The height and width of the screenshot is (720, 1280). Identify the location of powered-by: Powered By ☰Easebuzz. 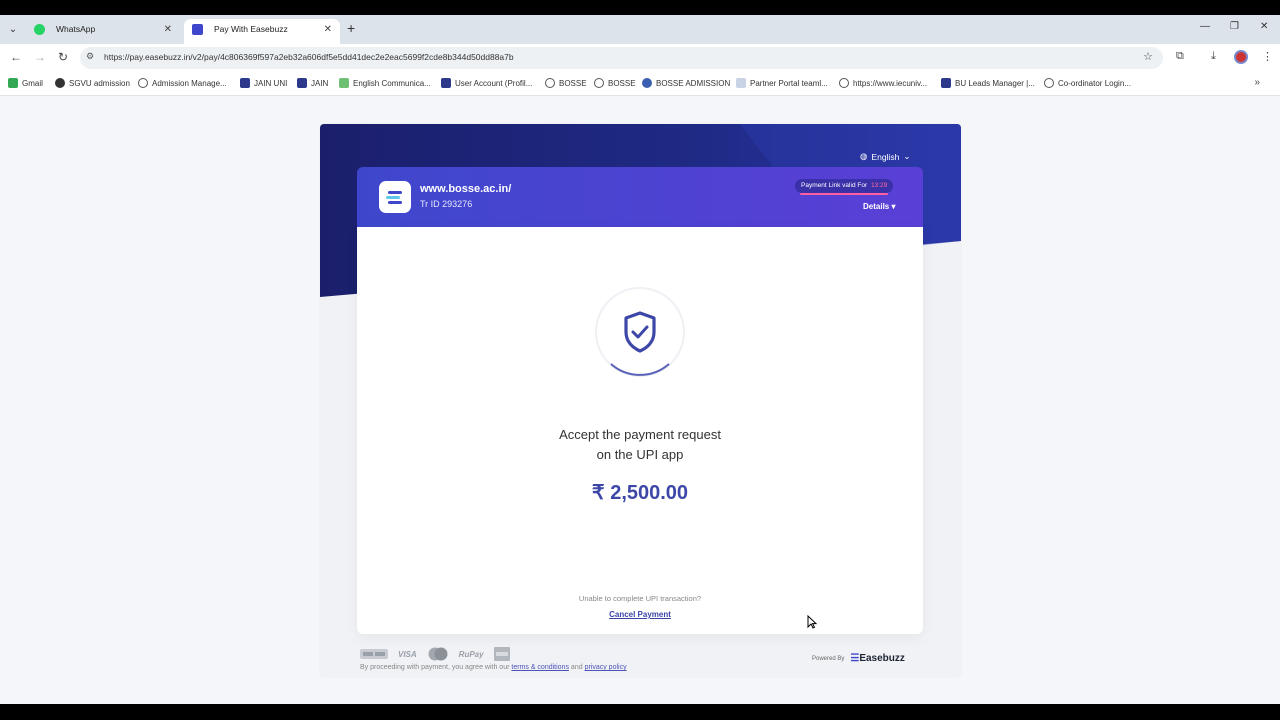
(858, 658).